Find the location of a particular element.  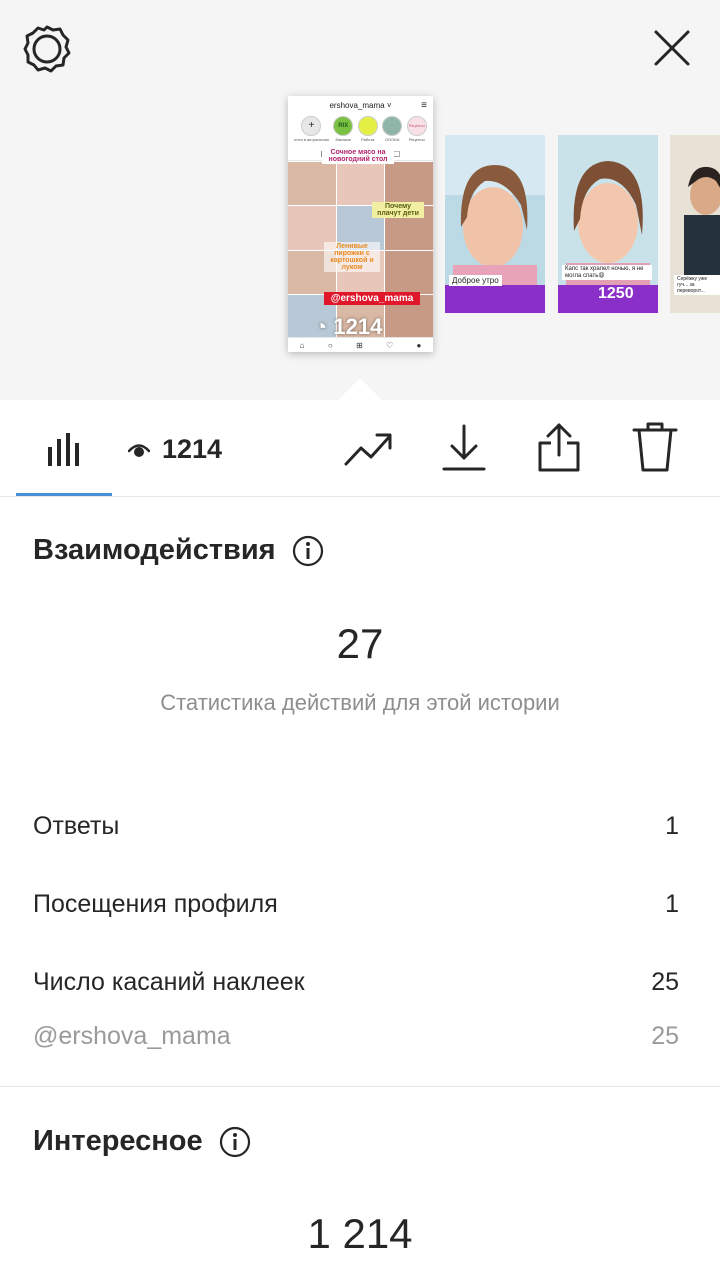

bar-chart-icon is located at coordinates (64, 449).